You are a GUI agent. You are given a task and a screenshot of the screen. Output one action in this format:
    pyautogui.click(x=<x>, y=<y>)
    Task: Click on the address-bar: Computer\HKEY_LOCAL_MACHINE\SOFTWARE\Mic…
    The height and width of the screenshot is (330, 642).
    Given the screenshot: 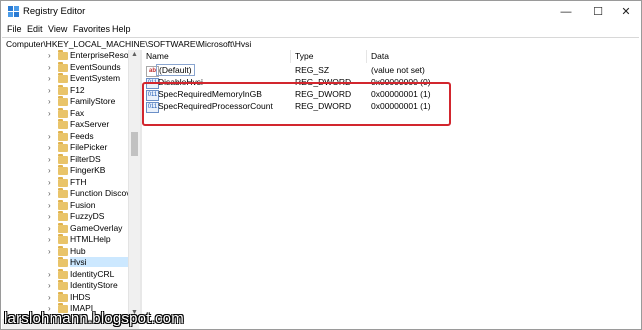 What is the action you would take?
    pyautogui.click(x=320, y=44)
    